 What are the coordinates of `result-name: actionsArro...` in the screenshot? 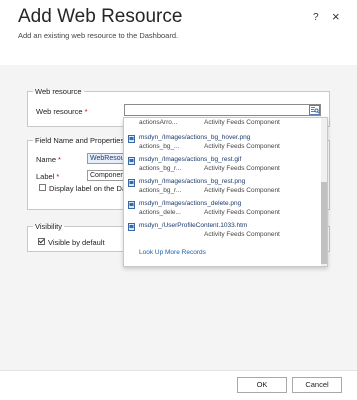 It's located at (158, 122).